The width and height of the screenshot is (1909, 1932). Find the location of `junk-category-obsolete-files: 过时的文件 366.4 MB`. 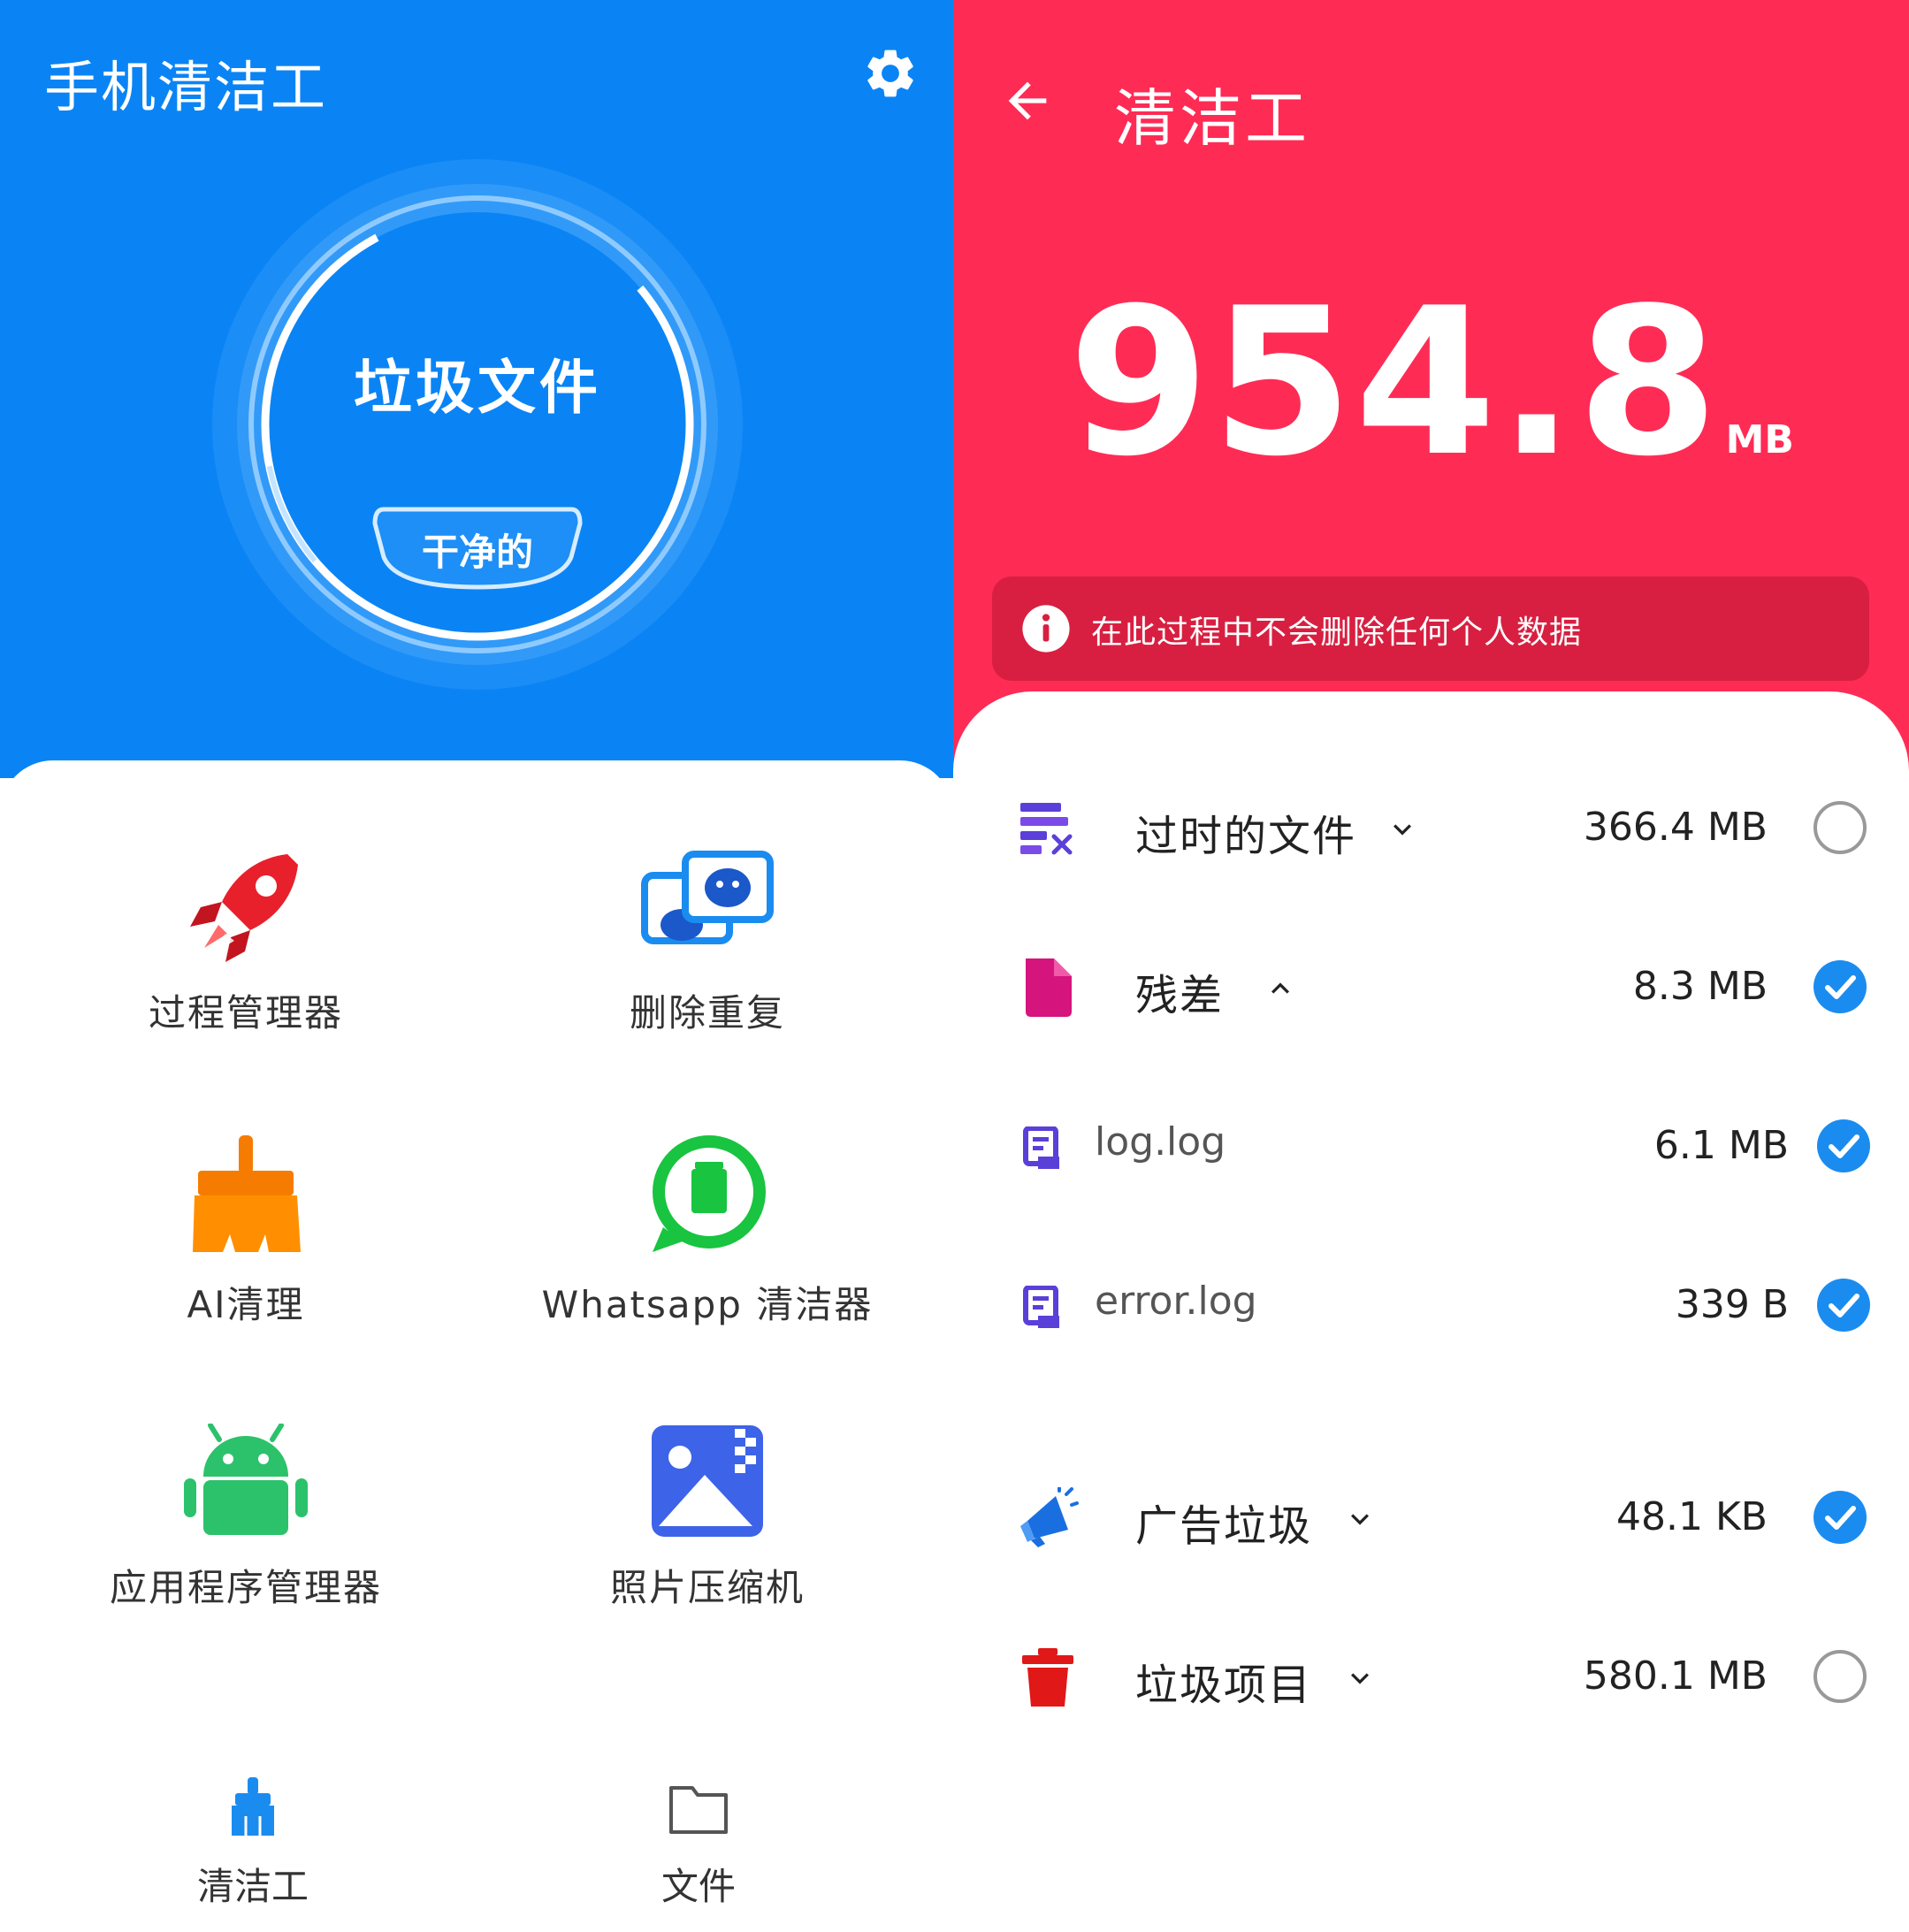

junk-category-obsolete-files: 过时的文件 366.4 MB is located at coordinates (1431, 828).